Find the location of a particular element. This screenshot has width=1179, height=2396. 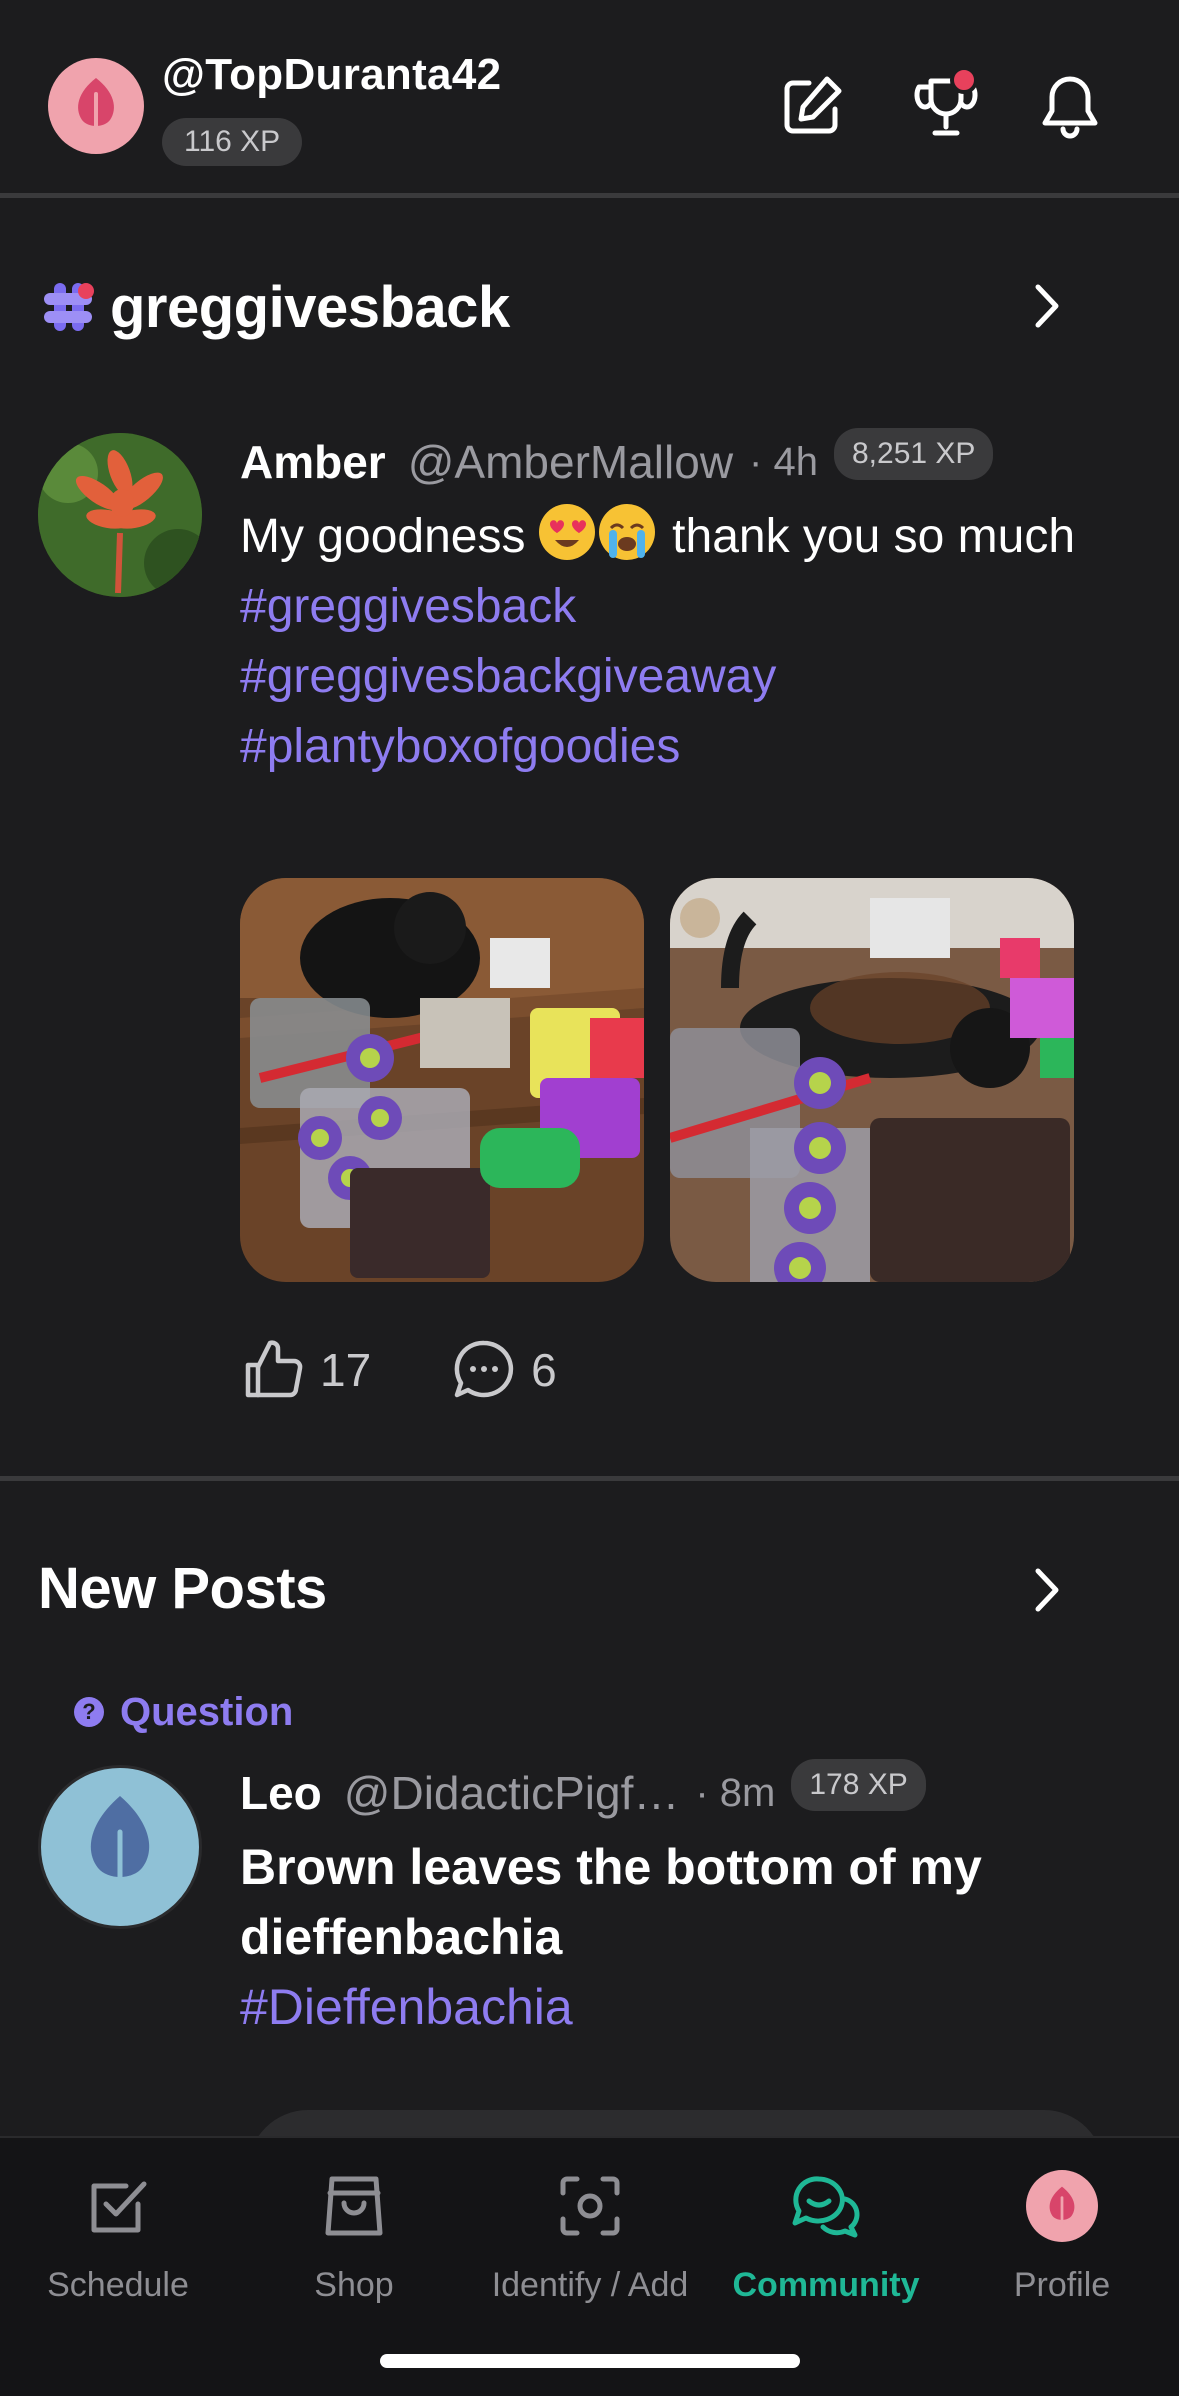

hashtag-link: #greggivesback is located at coordinates (670, 607).